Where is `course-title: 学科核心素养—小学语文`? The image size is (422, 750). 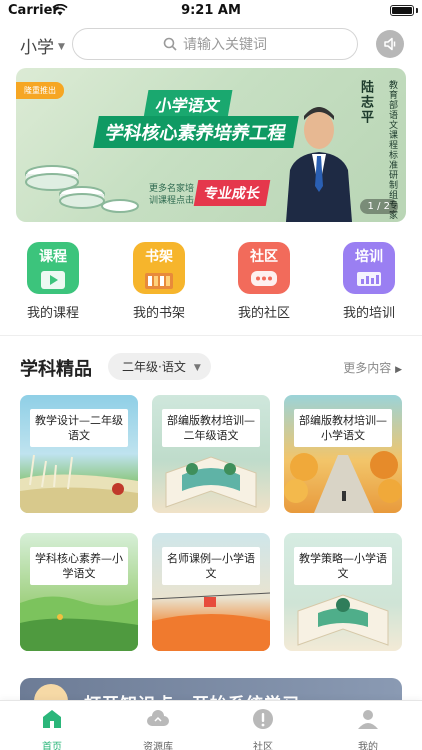 course-title: 学科核心素养—小学语文 is located at coordinates (79, 566).